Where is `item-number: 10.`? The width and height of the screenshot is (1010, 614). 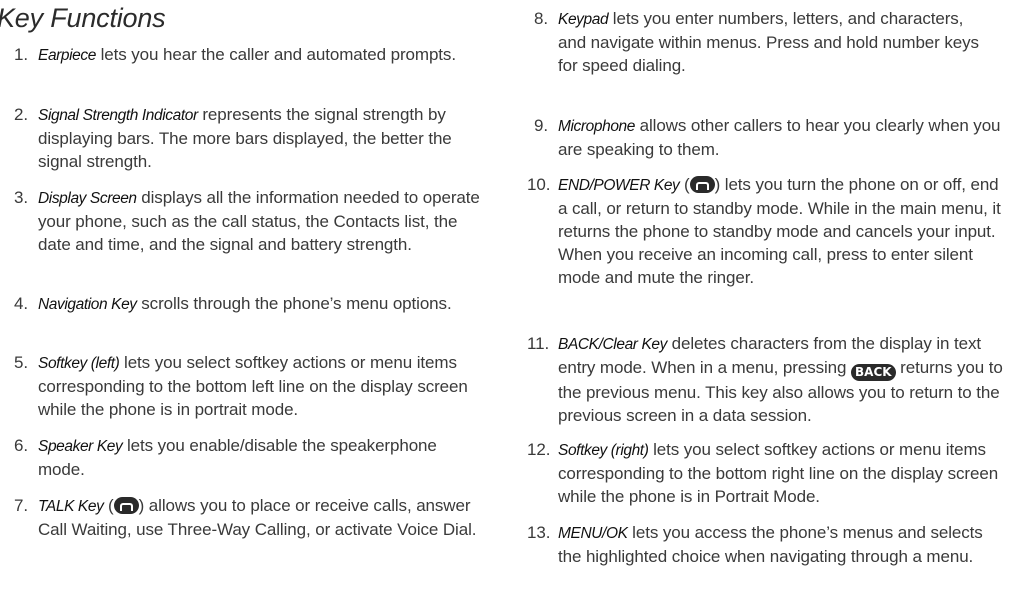
item-number: 10. is located at coordinates (539, 184).